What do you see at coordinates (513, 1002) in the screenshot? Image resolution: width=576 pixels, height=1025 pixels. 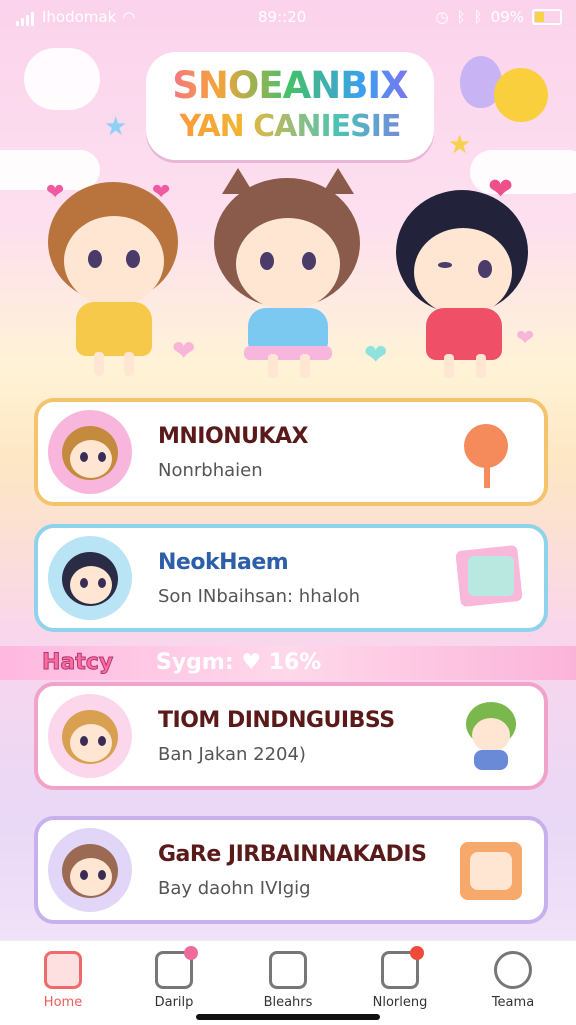 I see `tab-label: Teama` at bounding box center [513, 1002].